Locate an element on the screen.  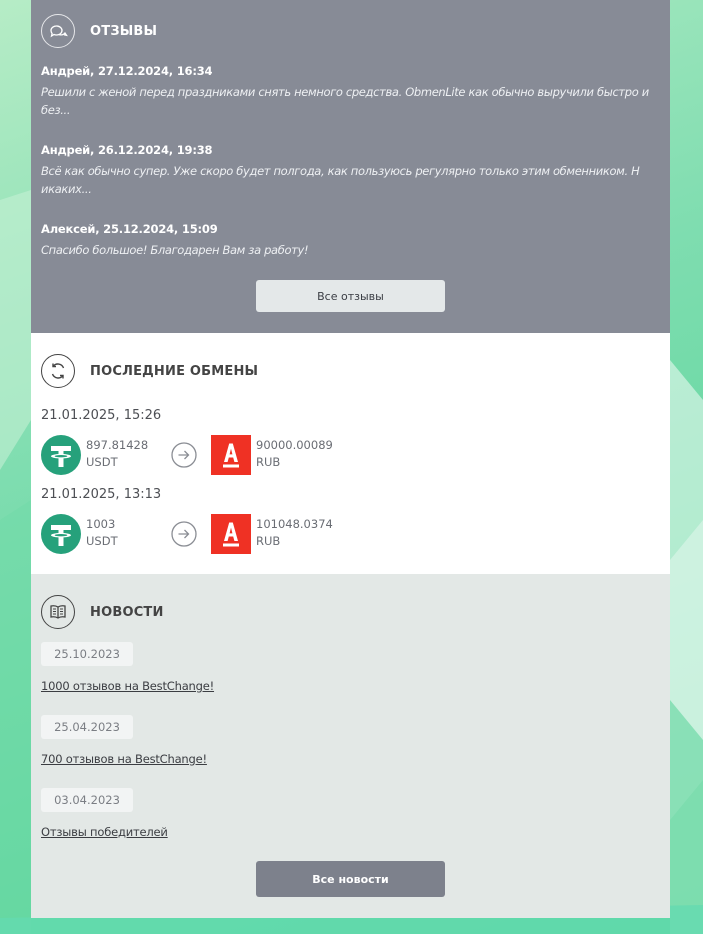
news-title: НОВОСТИ is located at coordinates (127, 612).